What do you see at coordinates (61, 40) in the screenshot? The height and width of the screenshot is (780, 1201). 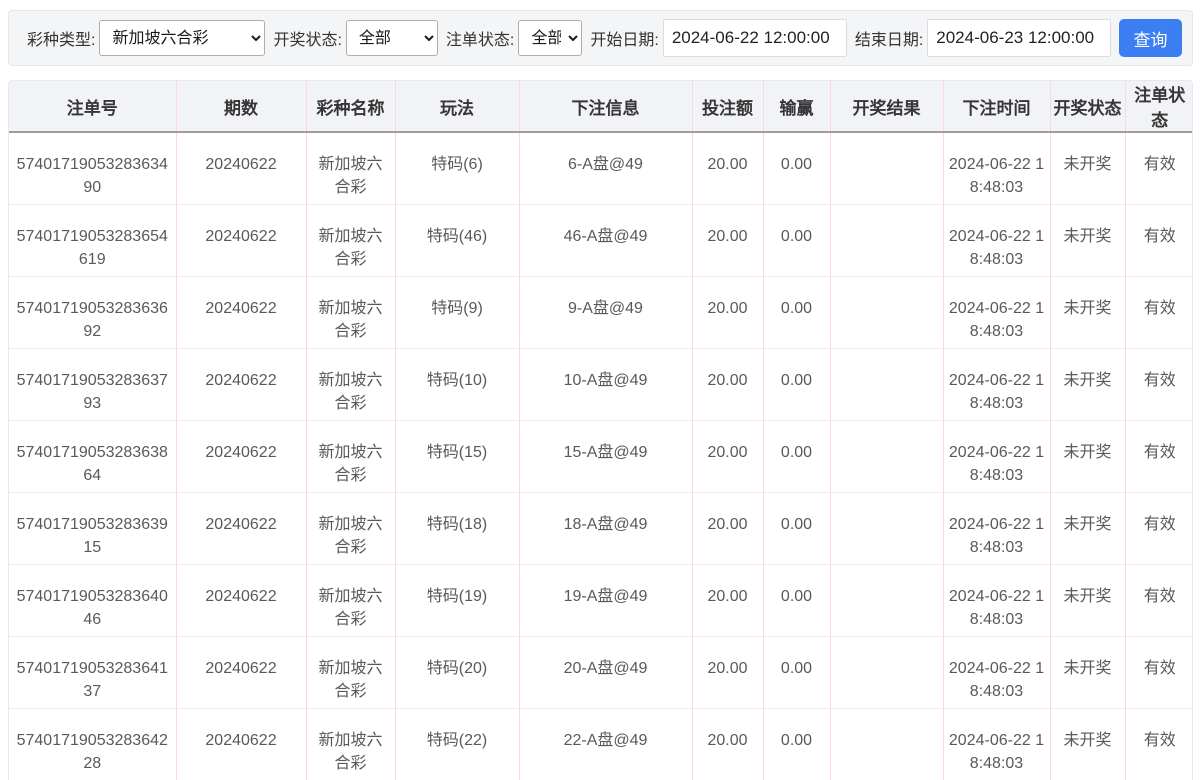 I see `lottery-type-label: 彩种类型:` at bounding box center [61, 40].